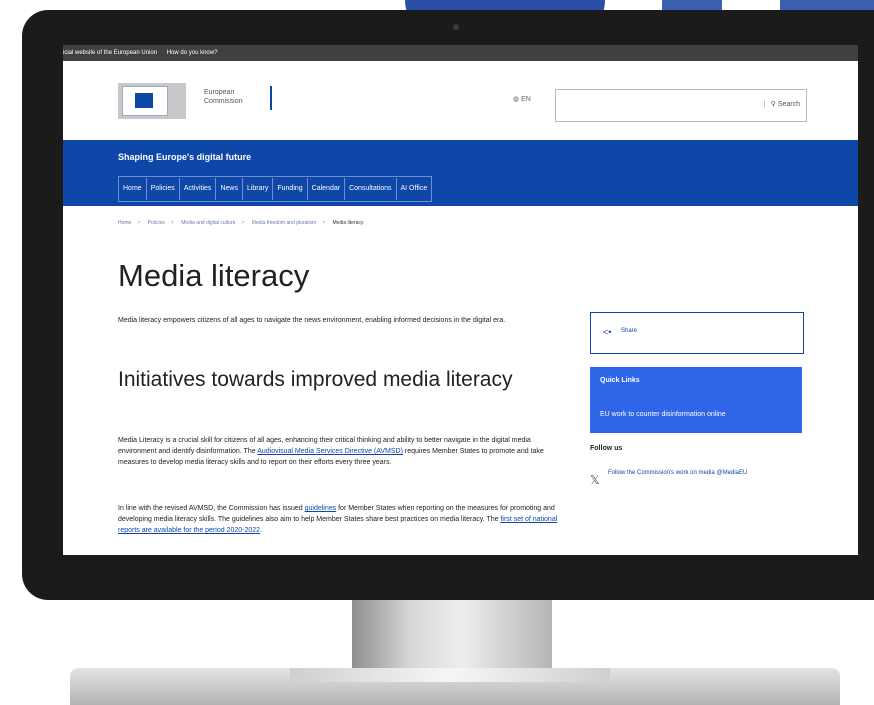  What do you see at coordinates (371, 189) in the screenshot?
I see `nav-item-consultations: Consultations` at bounding box center [371, 189].